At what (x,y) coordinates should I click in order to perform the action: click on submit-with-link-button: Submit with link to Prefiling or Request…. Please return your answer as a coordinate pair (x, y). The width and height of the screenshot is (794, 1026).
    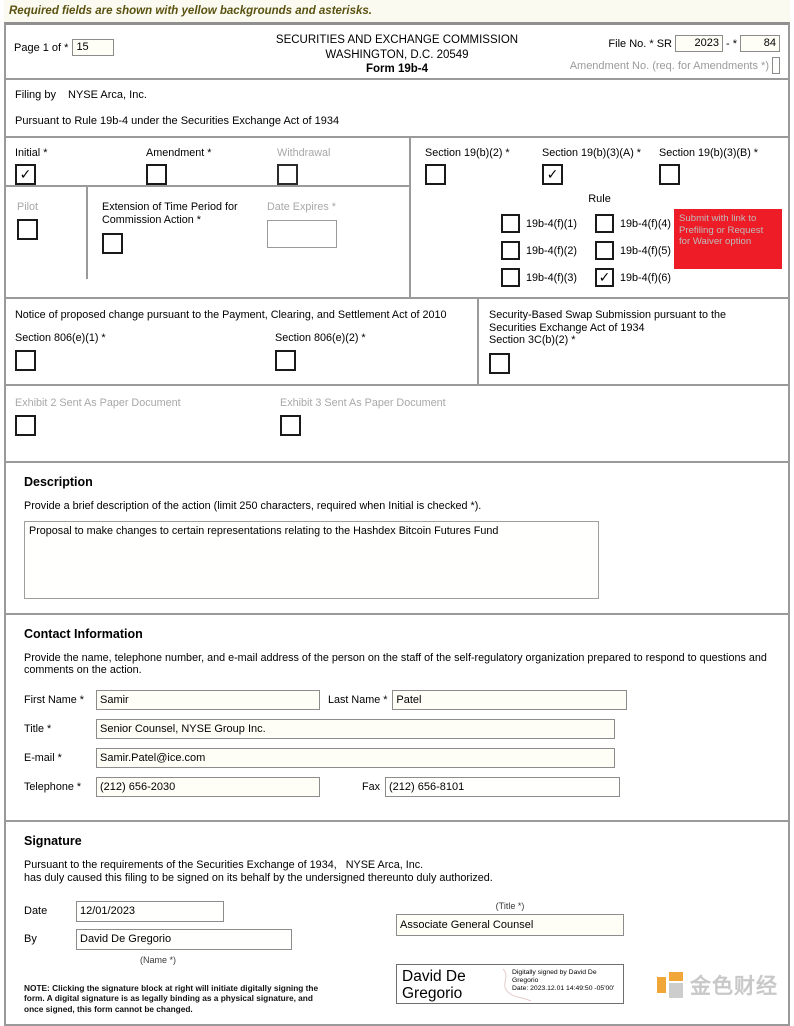
    Looking at the image, I should click on (728, 239).